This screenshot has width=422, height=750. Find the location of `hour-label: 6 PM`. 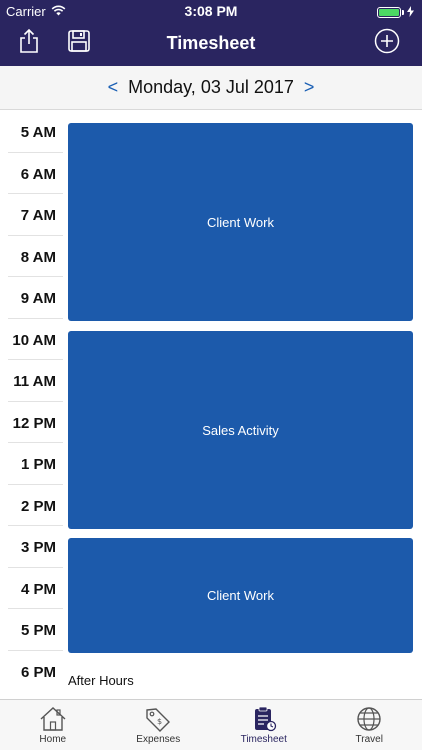

hour-label: 6 PM is located at coordinates (38, 672).